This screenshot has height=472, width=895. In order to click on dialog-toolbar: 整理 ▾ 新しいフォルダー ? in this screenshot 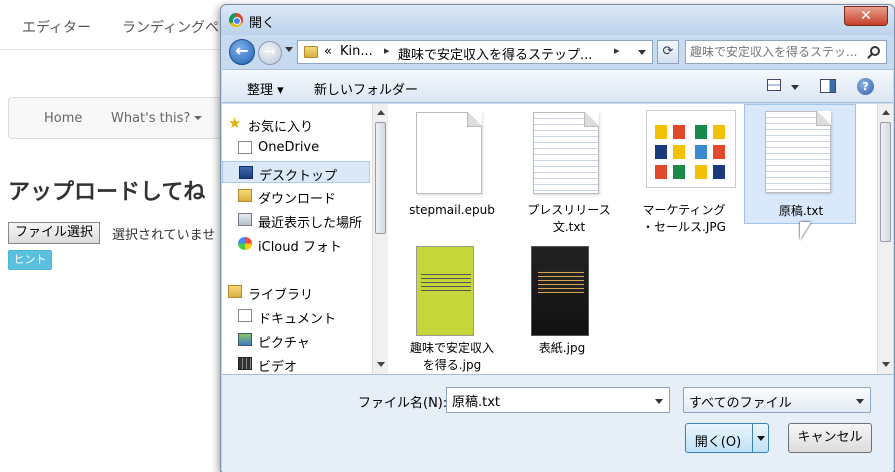, I will do `click(557, 86)`.